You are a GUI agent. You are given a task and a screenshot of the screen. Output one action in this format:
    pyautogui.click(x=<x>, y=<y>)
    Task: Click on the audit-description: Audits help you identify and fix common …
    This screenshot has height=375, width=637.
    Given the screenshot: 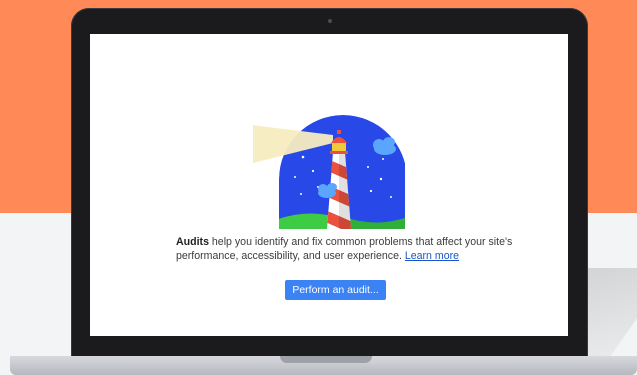 What is the action you would take?
    pyautogui.click(x=346, y=249)
    